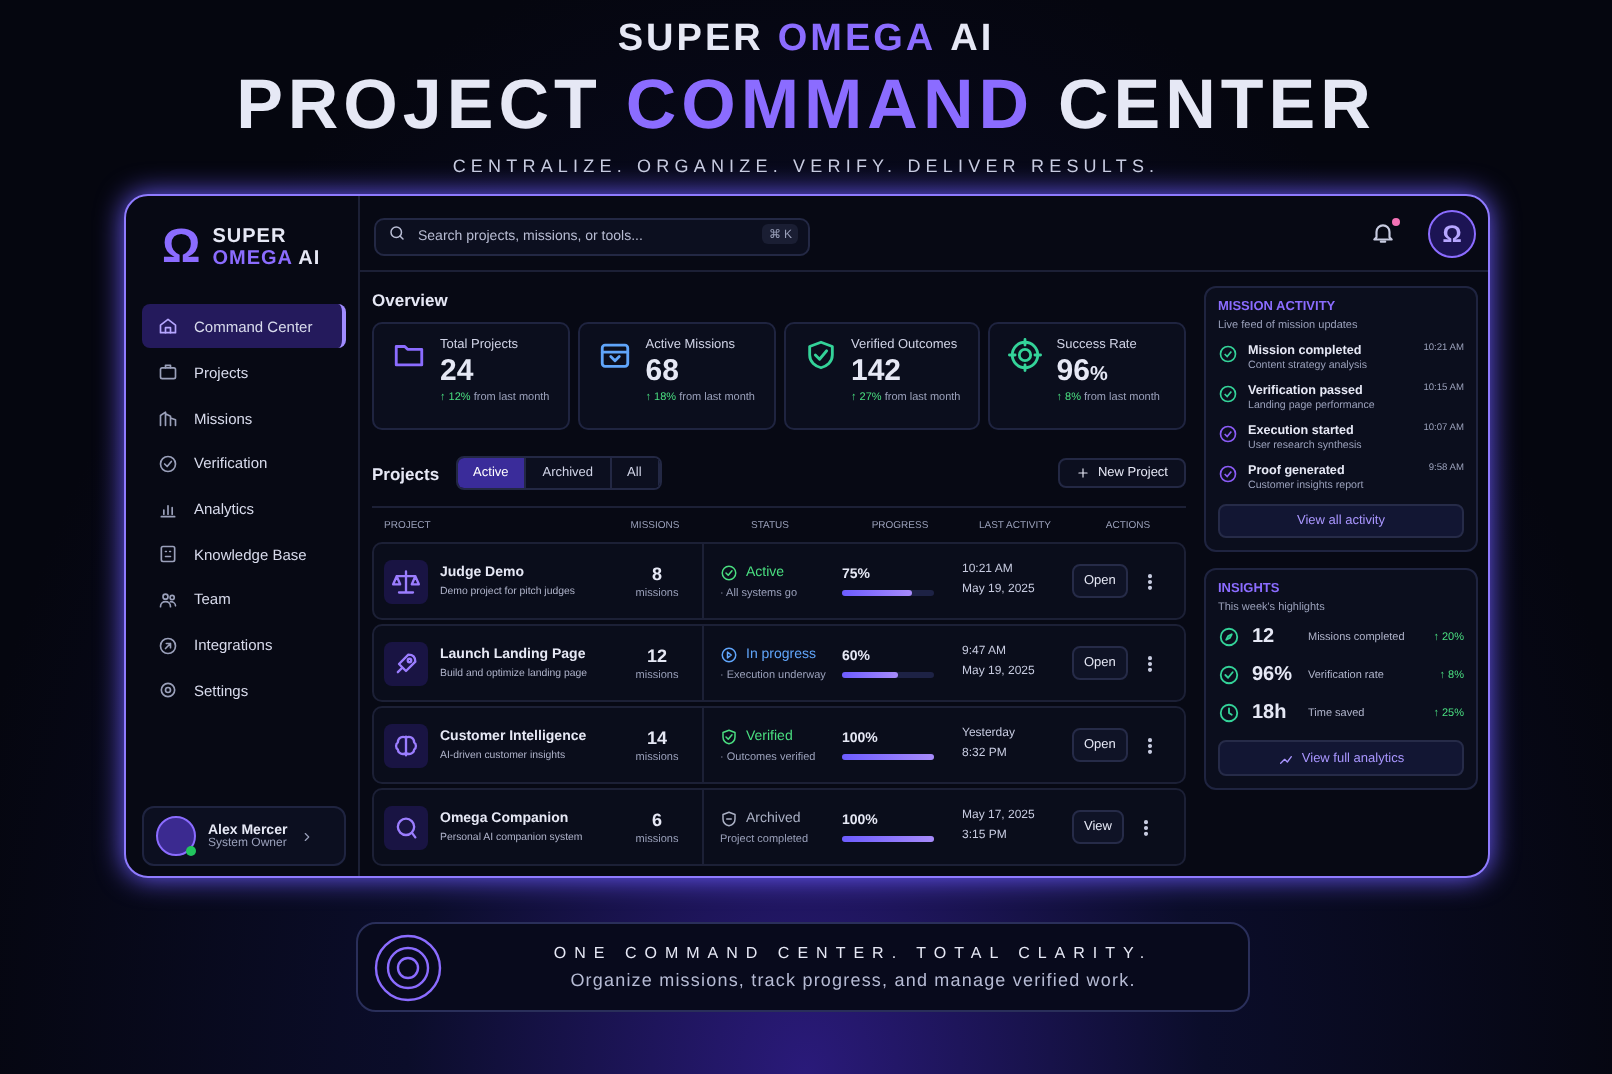 This screenshot has height=1074, width=1612. Describe the element at coordinates (877, 371) in the screenshot. I see `stat-value: 142` at that location.